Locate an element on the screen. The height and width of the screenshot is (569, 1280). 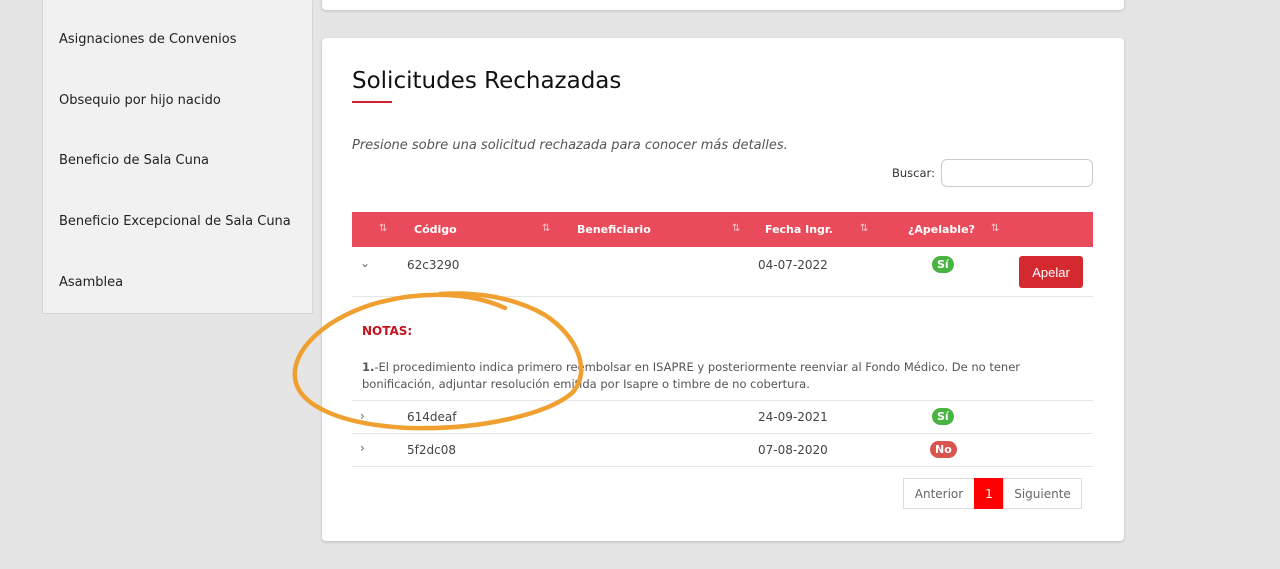
notes-title: NOTAS: is located at coordinates (387, 331).